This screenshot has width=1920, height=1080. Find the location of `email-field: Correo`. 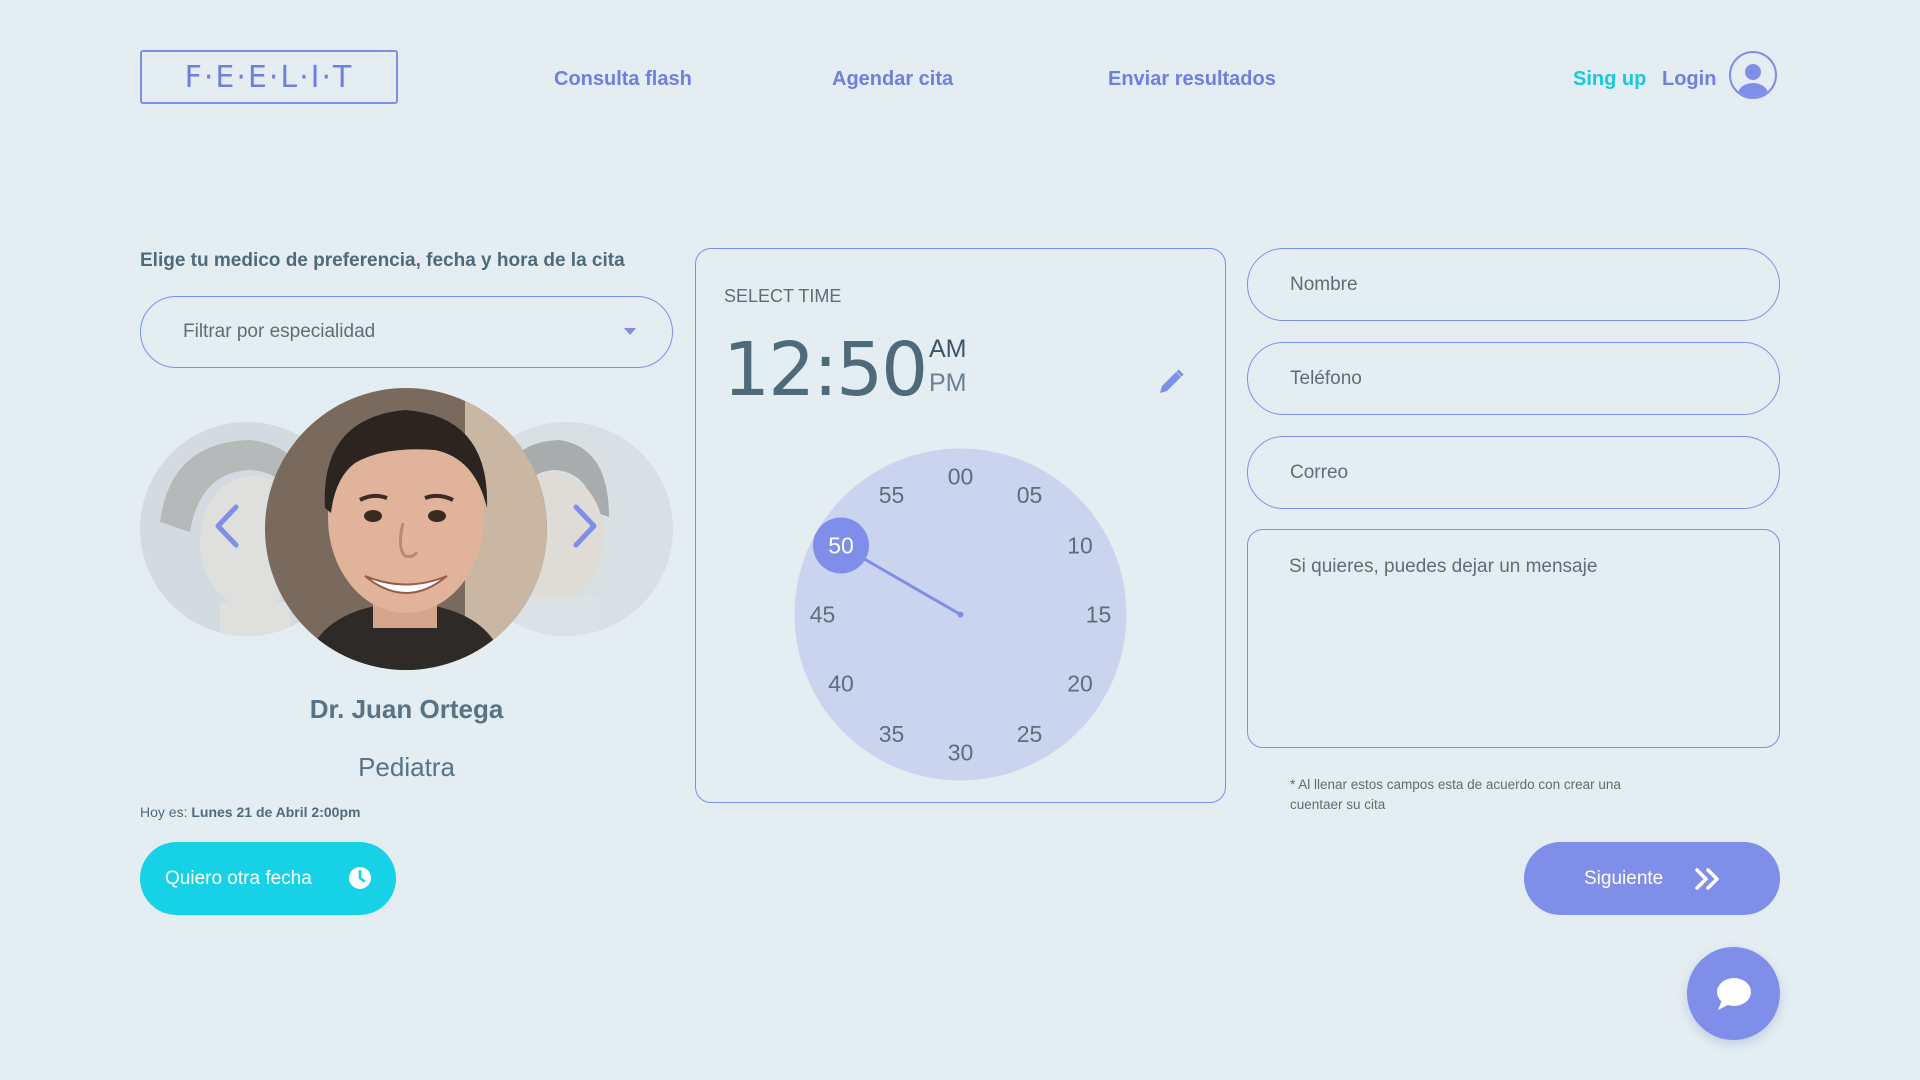

email-field: Correo is located at coordinates (1513, 472).